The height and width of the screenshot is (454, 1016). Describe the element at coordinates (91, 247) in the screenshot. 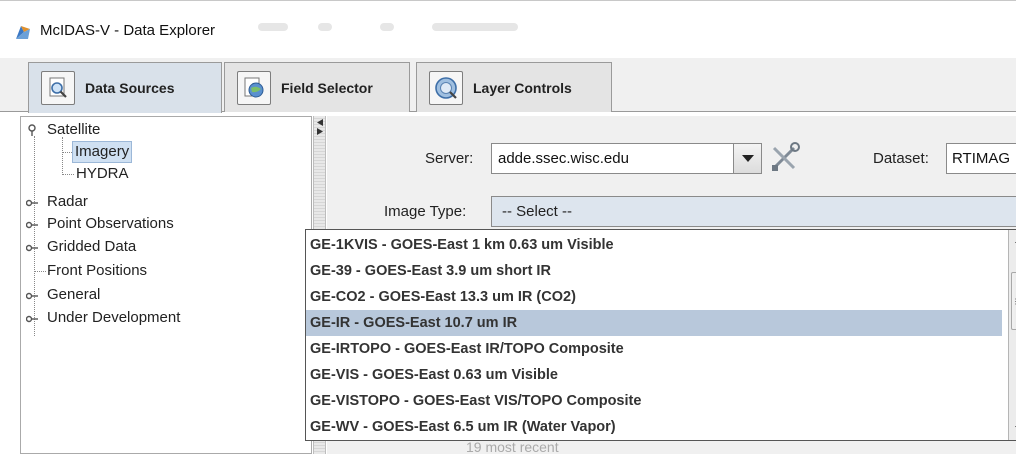

I see `tree-item-gridded-data: Gridded Data` at that location.